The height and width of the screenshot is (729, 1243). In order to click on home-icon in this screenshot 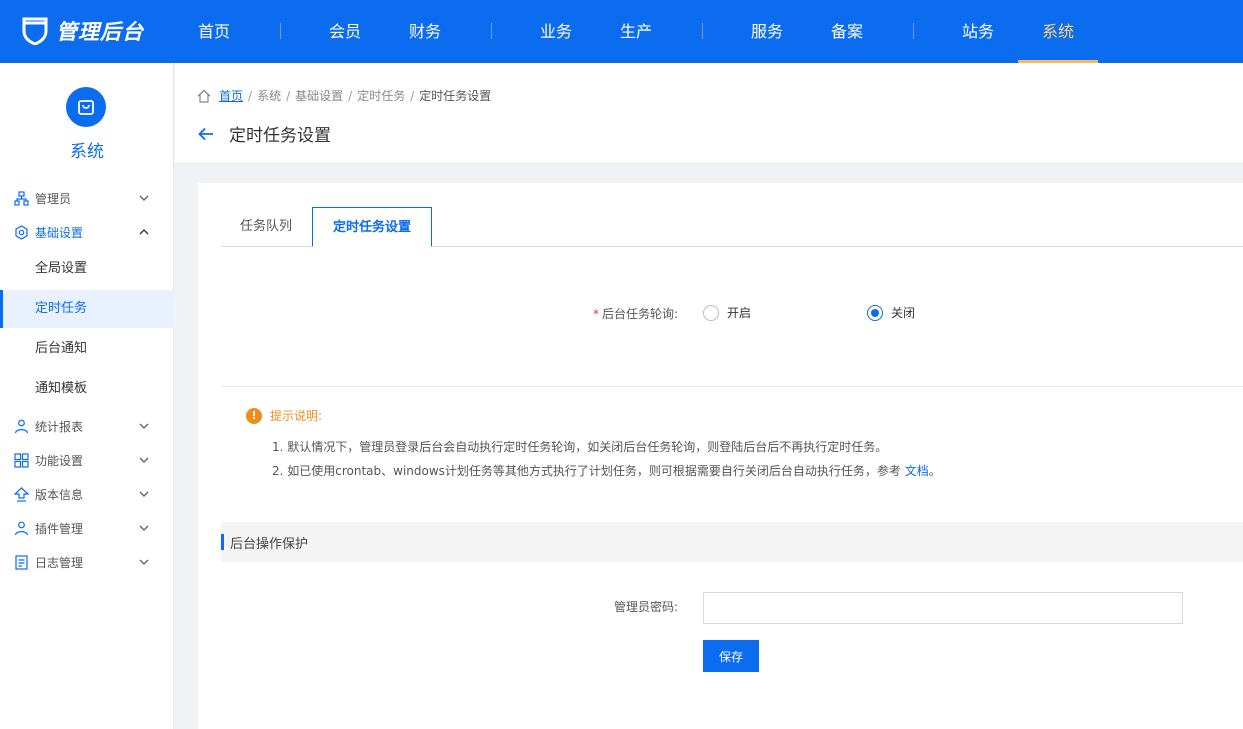, I will do `click(204, 96)`.